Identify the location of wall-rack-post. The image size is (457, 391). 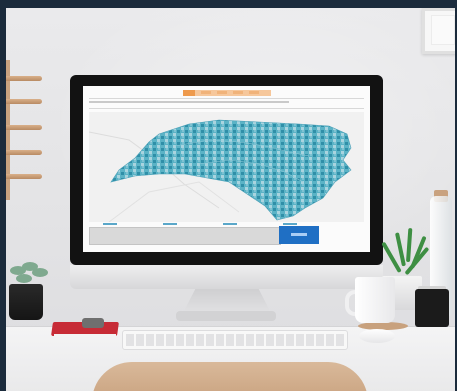
(8, 130).